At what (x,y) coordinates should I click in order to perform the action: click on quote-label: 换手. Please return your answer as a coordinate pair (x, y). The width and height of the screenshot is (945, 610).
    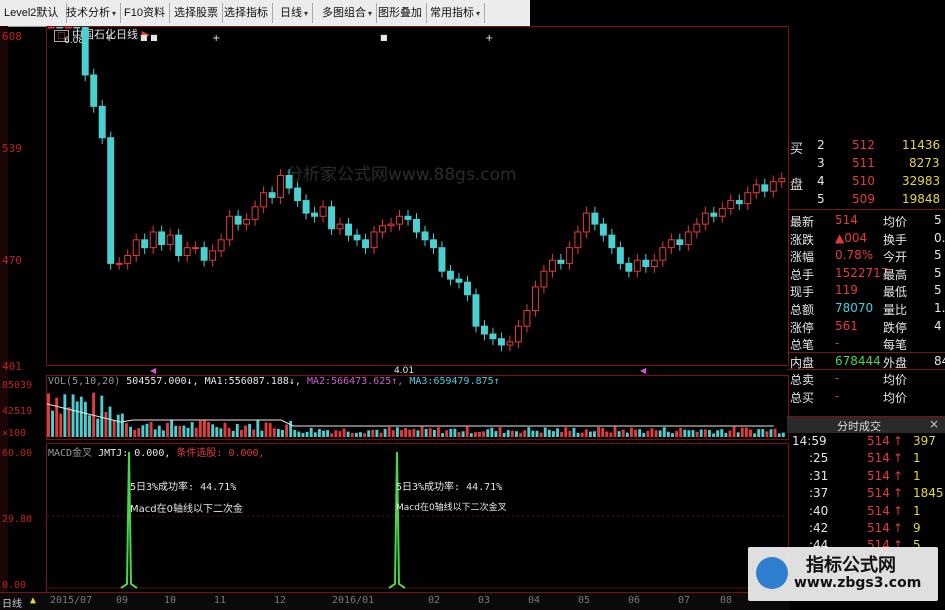
    Looking at the image, I should click on (895, 239).